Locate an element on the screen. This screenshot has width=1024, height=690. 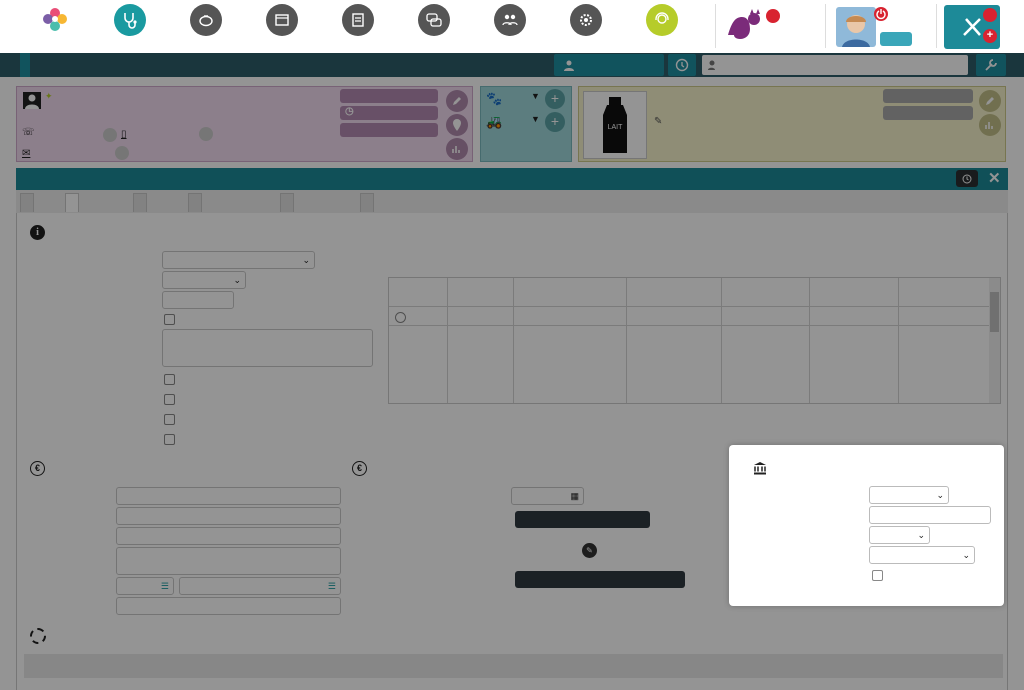
edit-icon: ✎ is located at coordinates (589, 550).